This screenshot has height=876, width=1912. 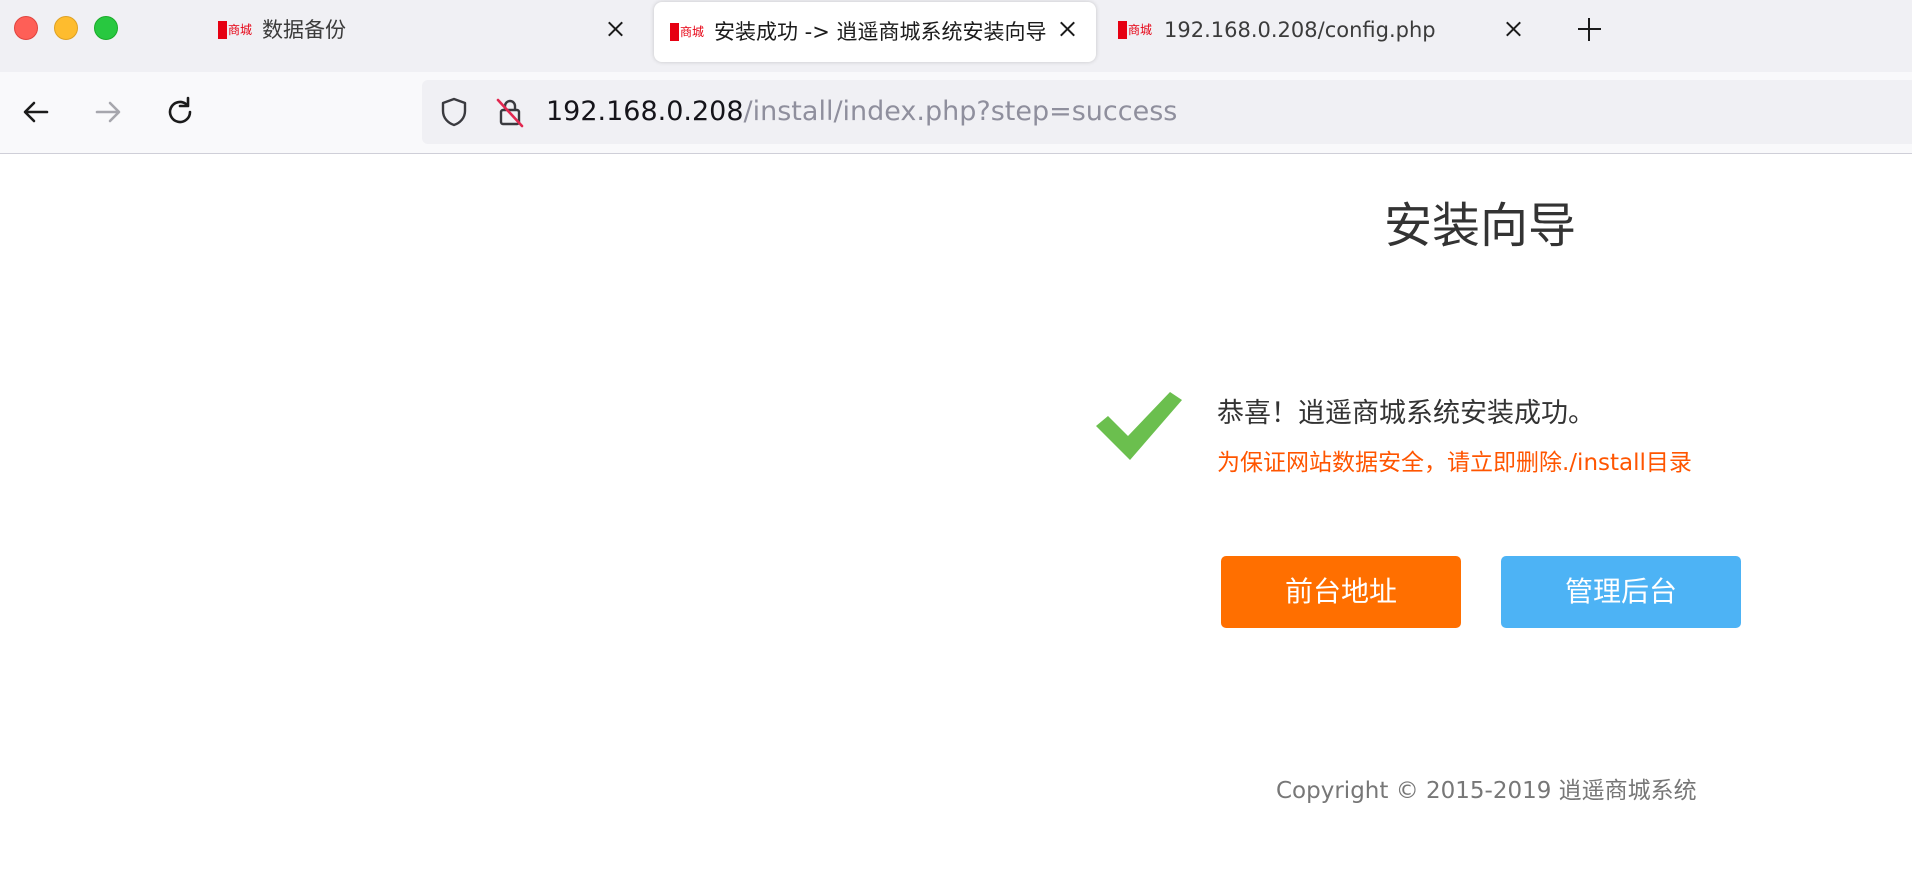 I want to click on tab-title: 数据备份, so click(x=304, y=30).